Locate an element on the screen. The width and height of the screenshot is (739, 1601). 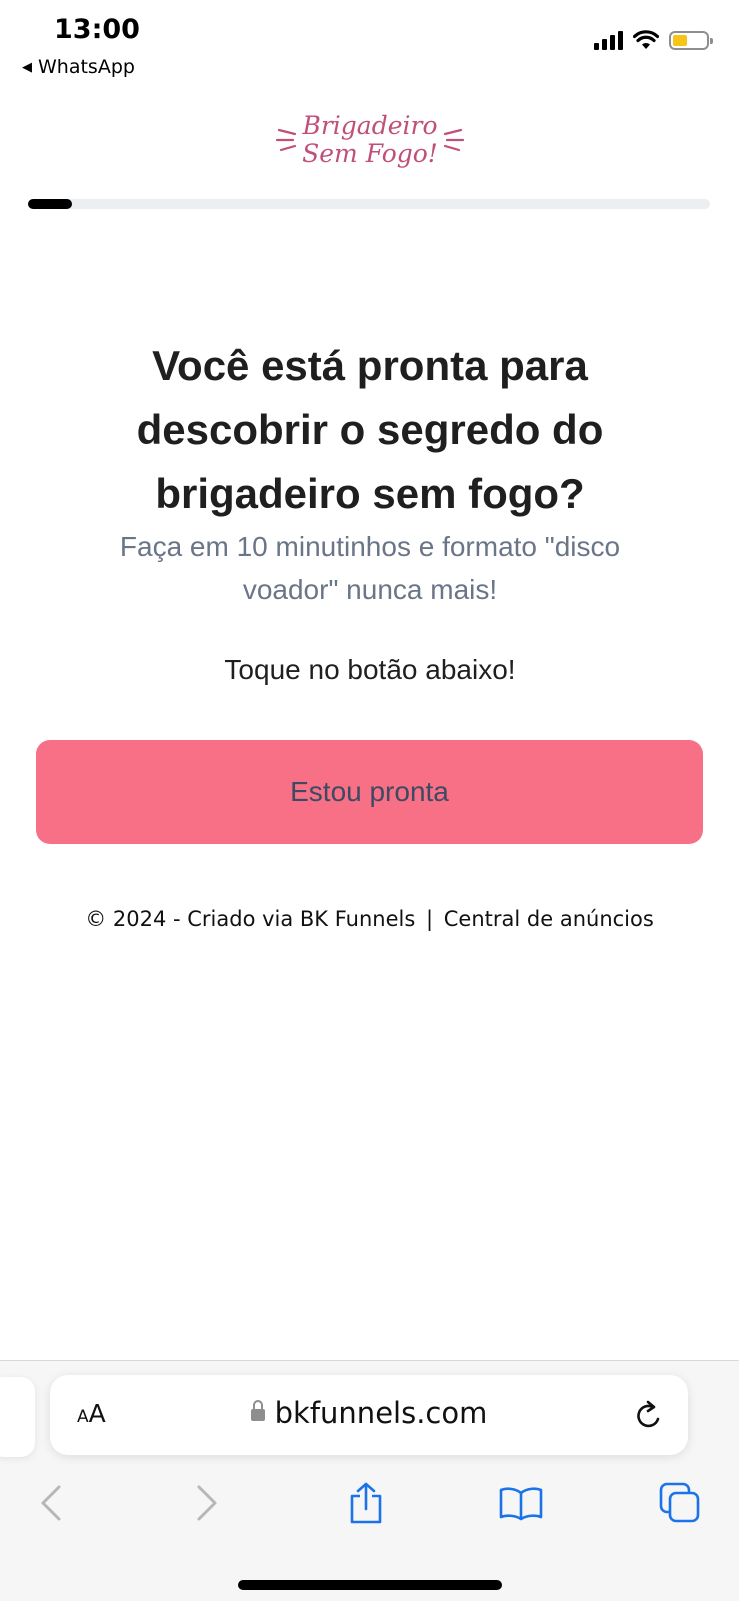
back-icon is located at coordinates (51, 1503).